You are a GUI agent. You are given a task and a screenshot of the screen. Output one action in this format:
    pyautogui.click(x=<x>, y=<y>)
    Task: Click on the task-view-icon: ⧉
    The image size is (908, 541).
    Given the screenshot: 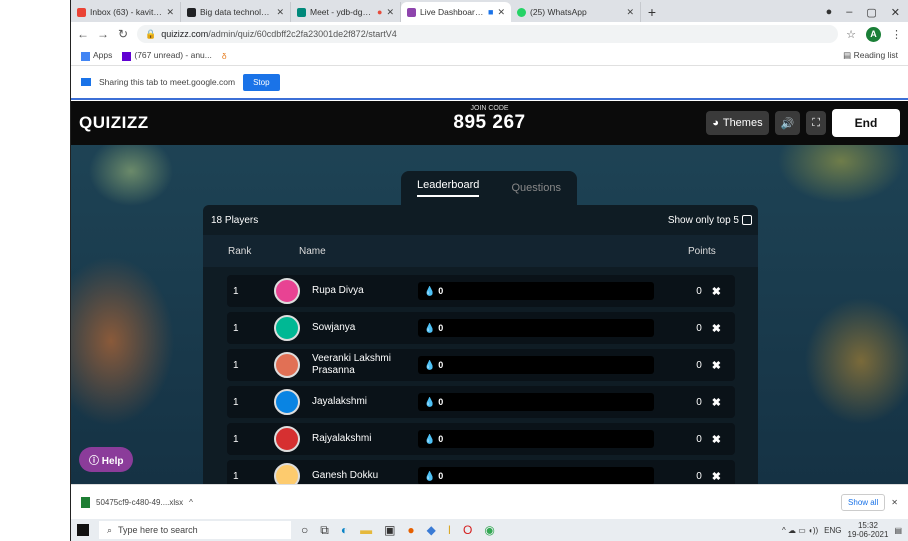 What is the action you would take?
    pyautogui.click(x=324, y=530)
    